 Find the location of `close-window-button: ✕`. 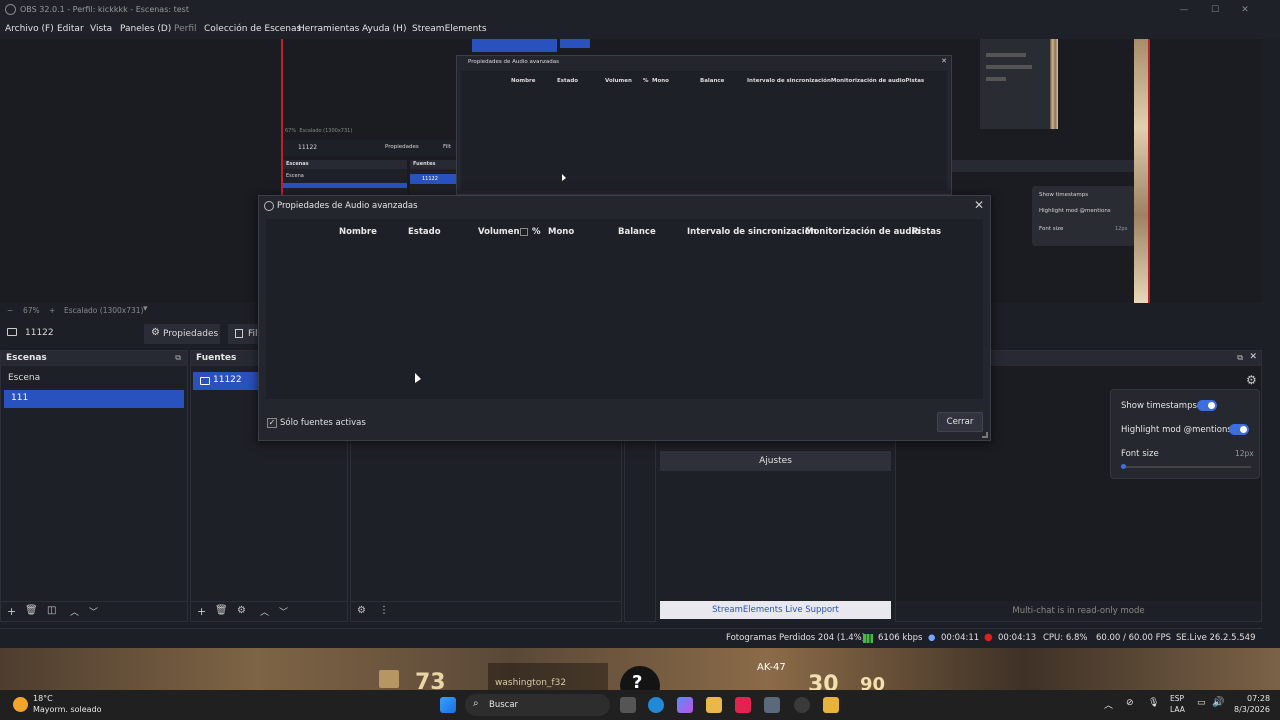

close-window-button: ✕ is located at coordinates (1245, 10).